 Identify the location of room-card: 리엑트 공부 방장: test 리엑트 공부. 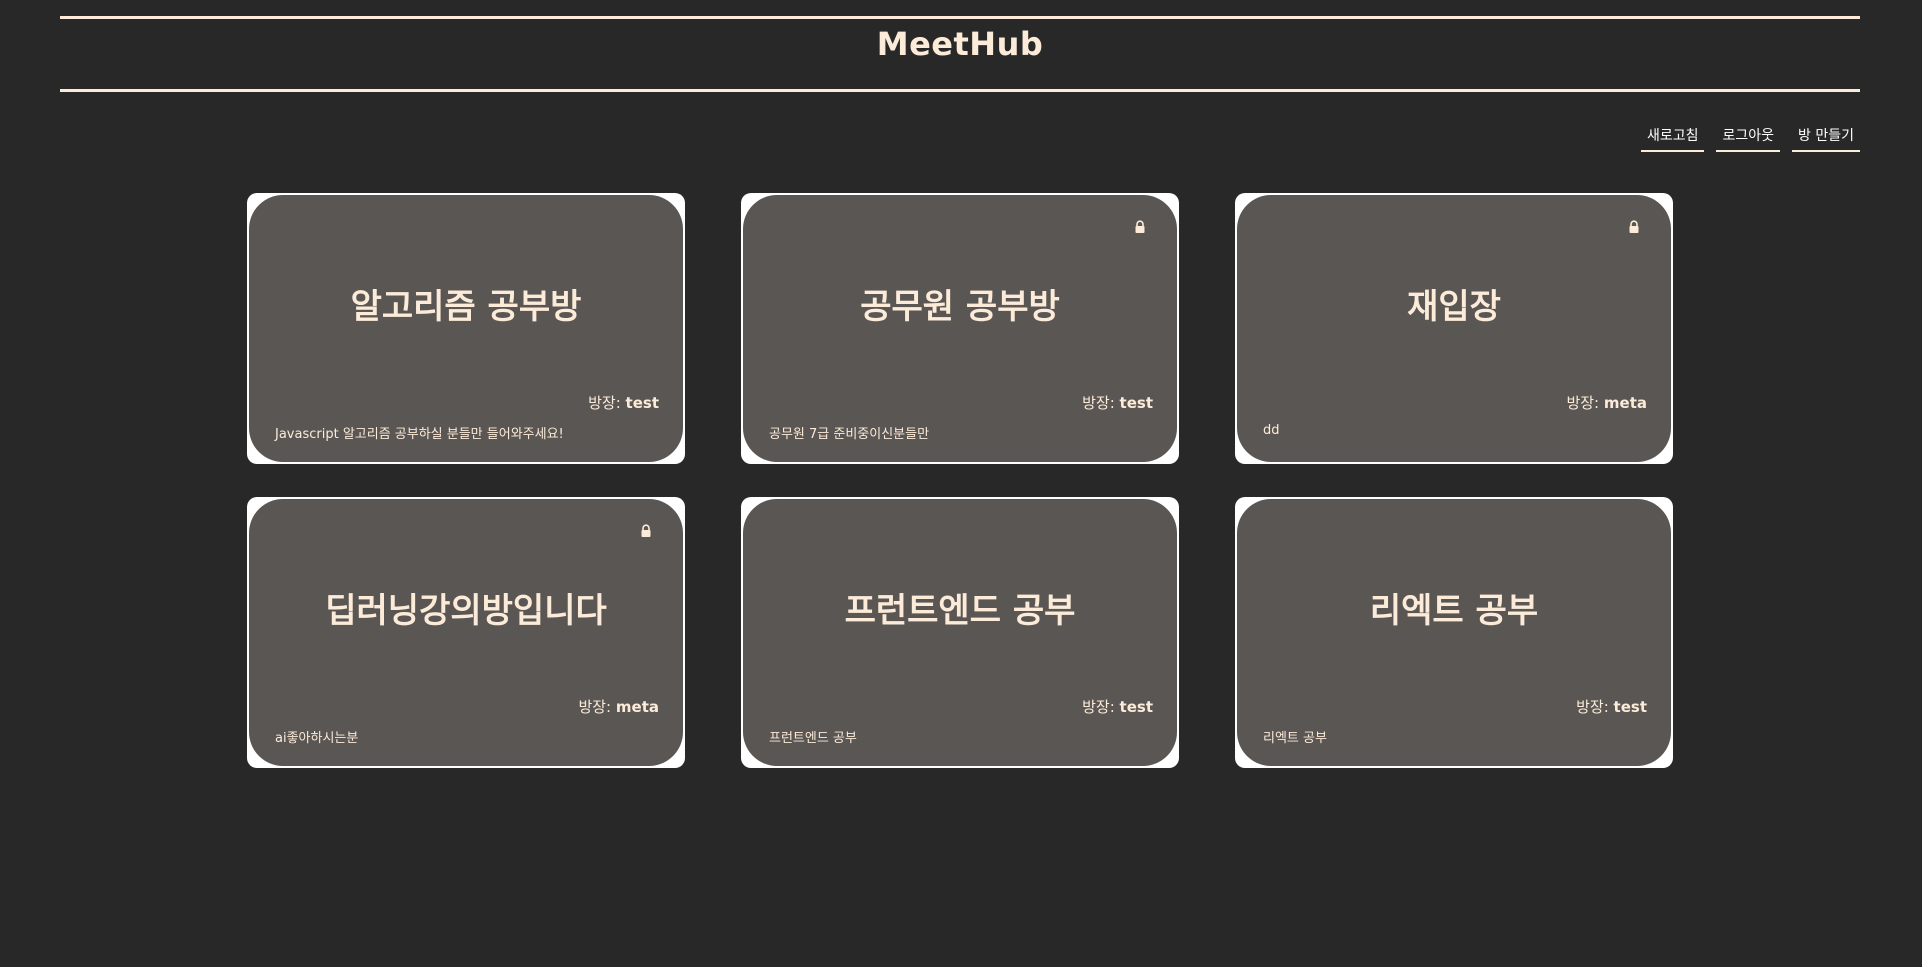
(1454, 632).